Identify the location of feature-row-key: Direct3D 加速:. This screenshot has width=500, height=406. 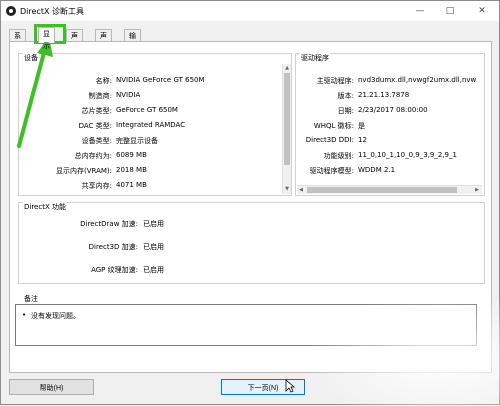
(113, 247).